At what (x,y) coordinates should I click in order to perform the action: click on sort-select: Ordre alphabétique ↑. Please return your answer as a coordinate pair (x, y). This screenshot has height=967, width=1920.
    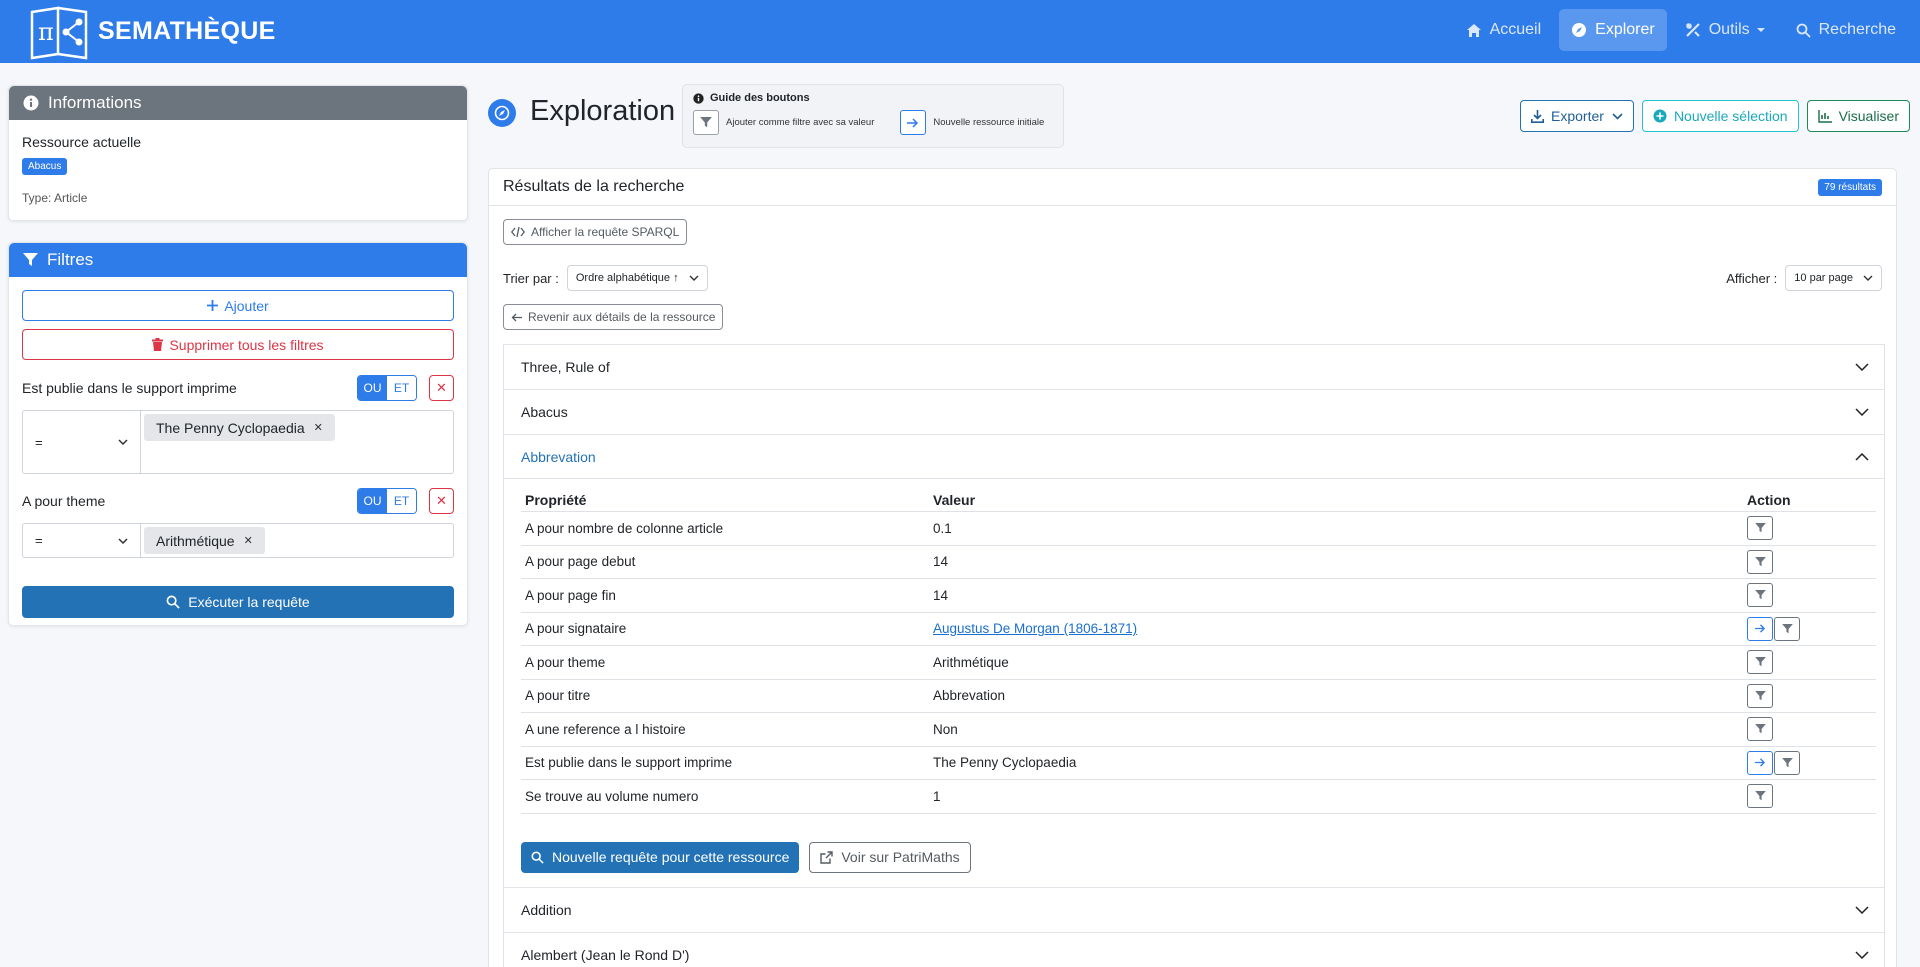
    Looking at the image, I should click on (637, 278).